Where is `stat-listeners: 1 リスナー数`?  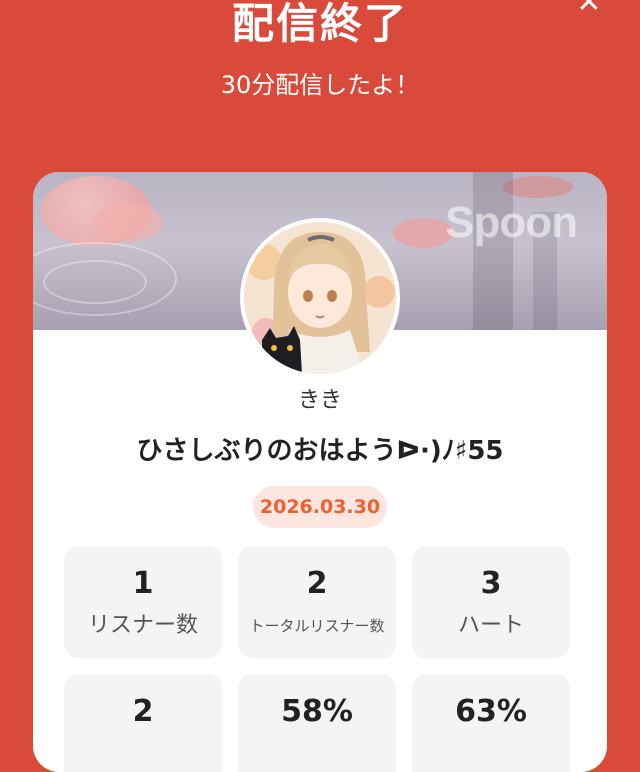
stat-listeners: 1 リスナー数 is located at coordinates (143, 602).